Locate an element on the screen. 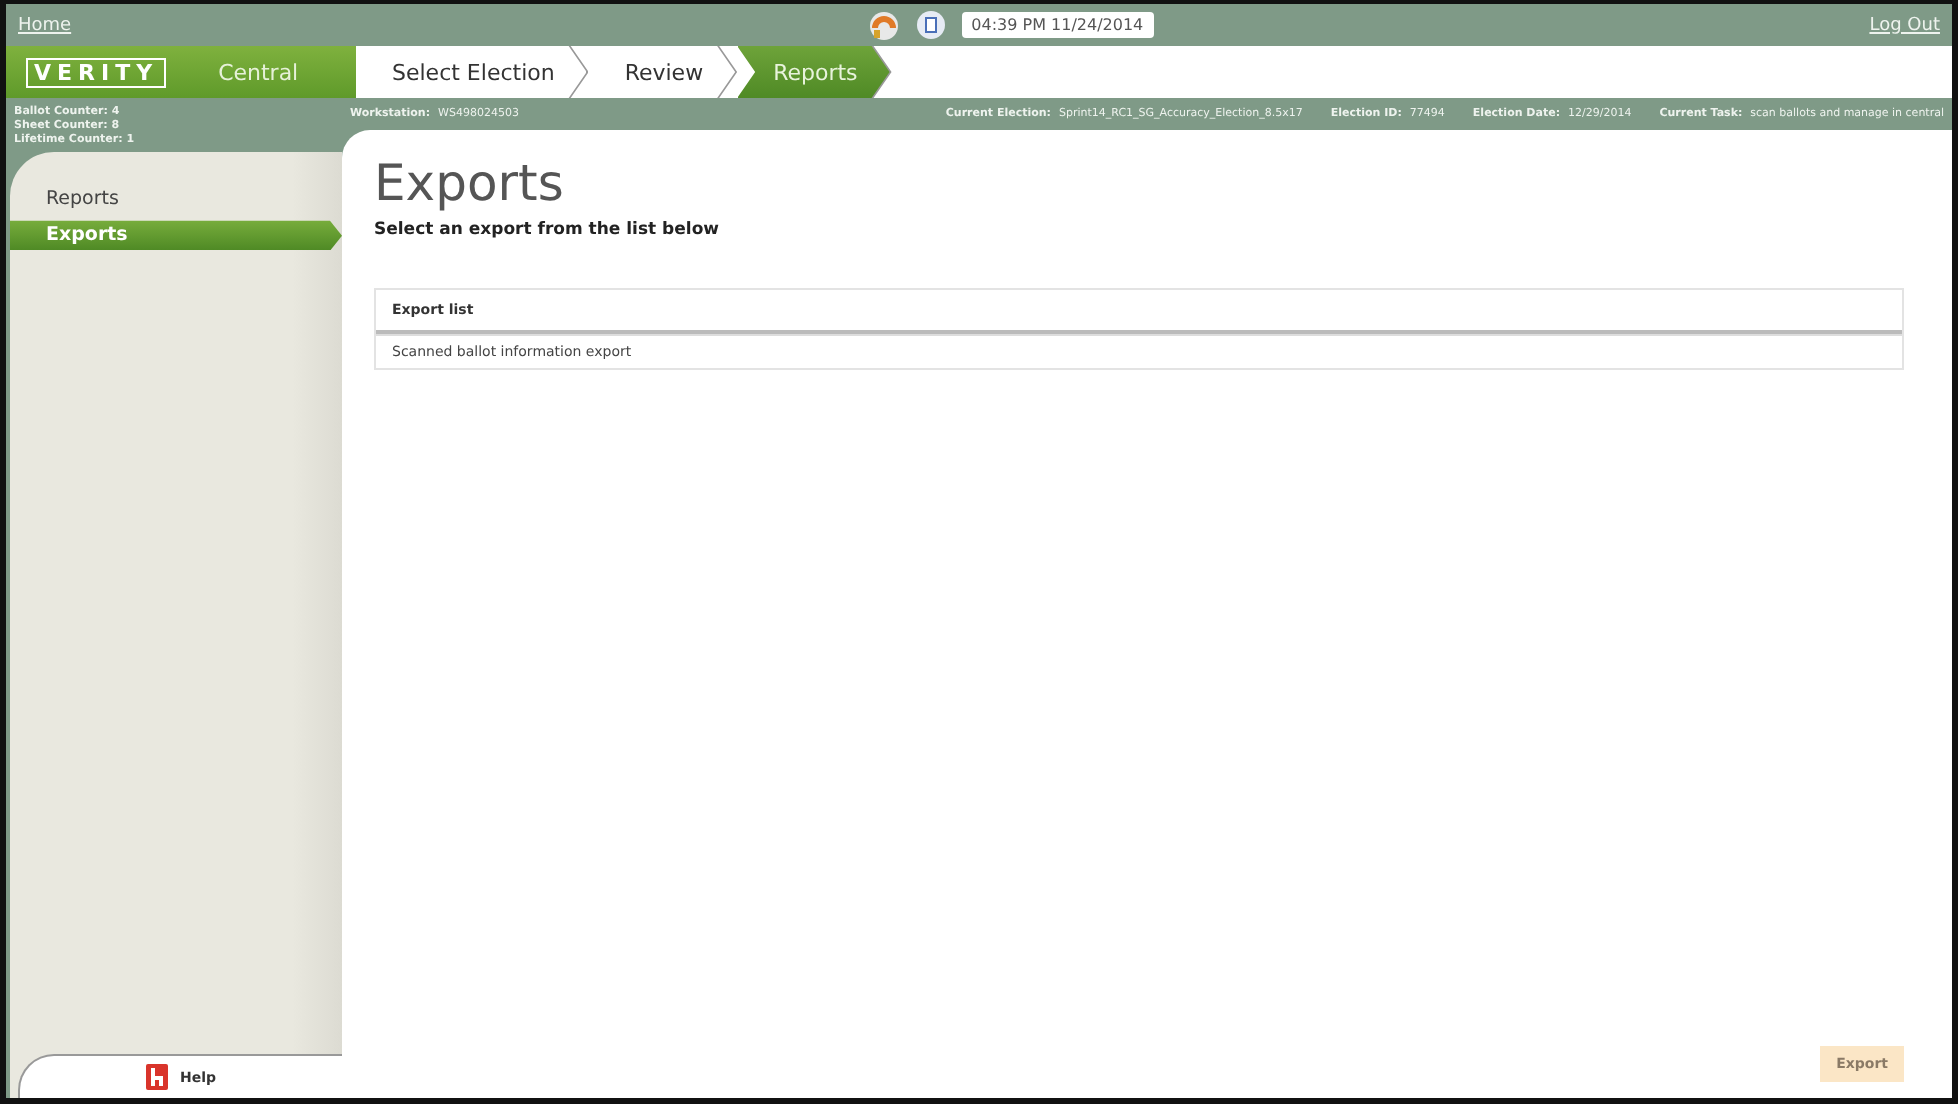 This screenshot has width=1958, height=1104. page-icon is located at coordinates (930, 25).